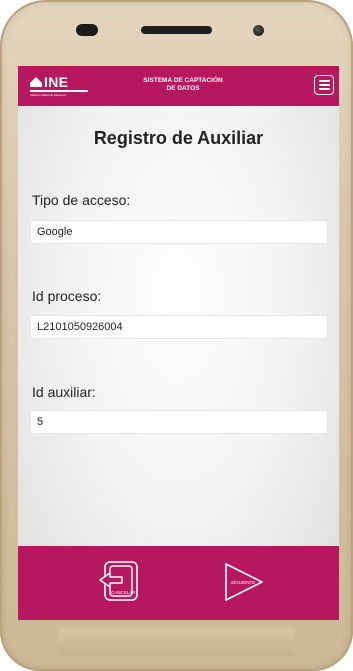 The width and height of the screenshot is (353, 671). Describe the element at coordinates (36, 82) in the screenshot. I see `ine-logo-icon` at that location.